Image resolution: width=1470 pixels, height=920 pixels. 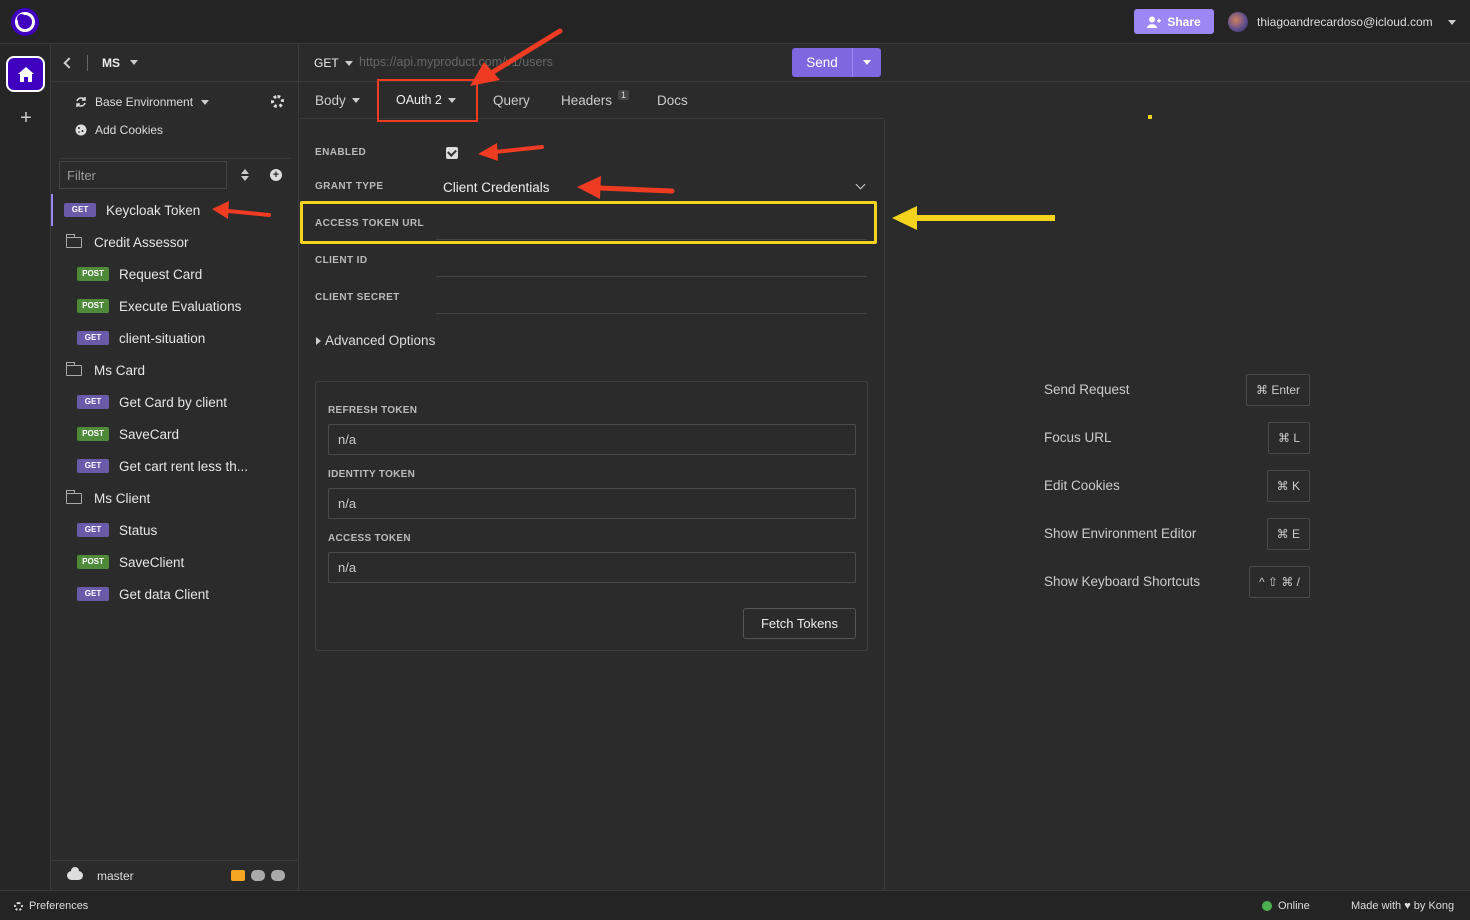 I want to click on cloud-download-icon, so click(x=258, y=875).